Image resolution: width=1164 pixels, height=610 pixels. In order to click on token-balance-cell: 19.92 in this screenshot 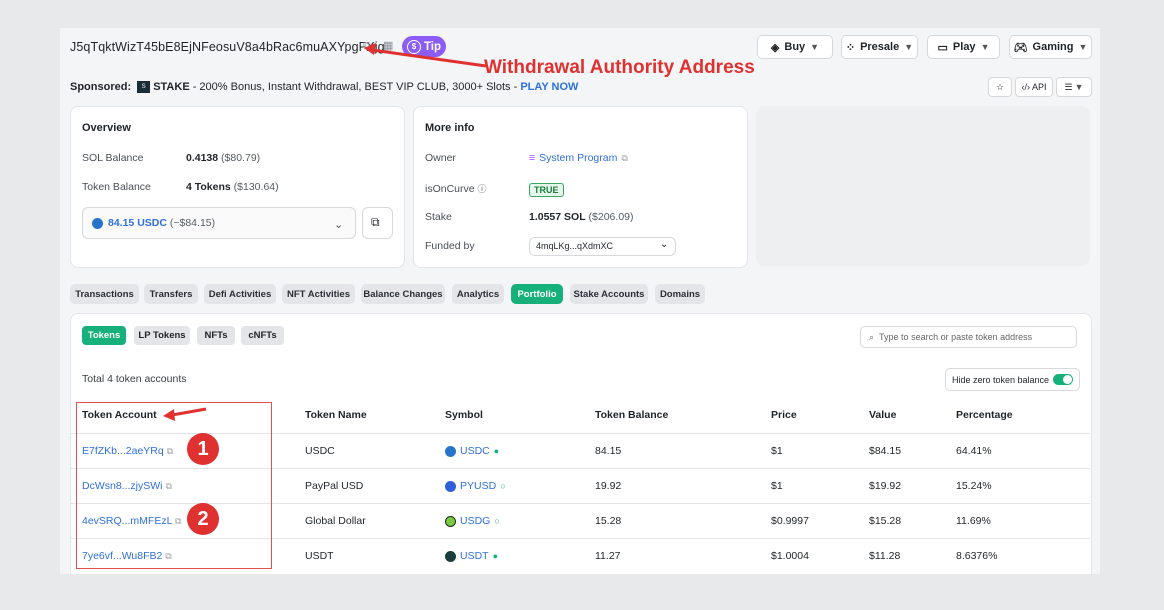, I will do `click(608, 486)`.